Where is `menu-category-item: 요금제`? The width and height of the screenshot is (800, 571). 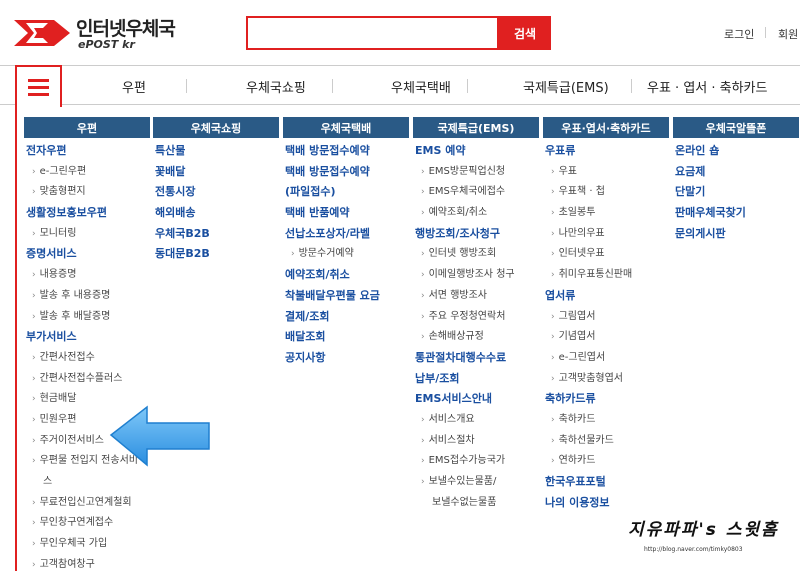
menu-category-item: 요금제 is located at coordinates (736, 172).